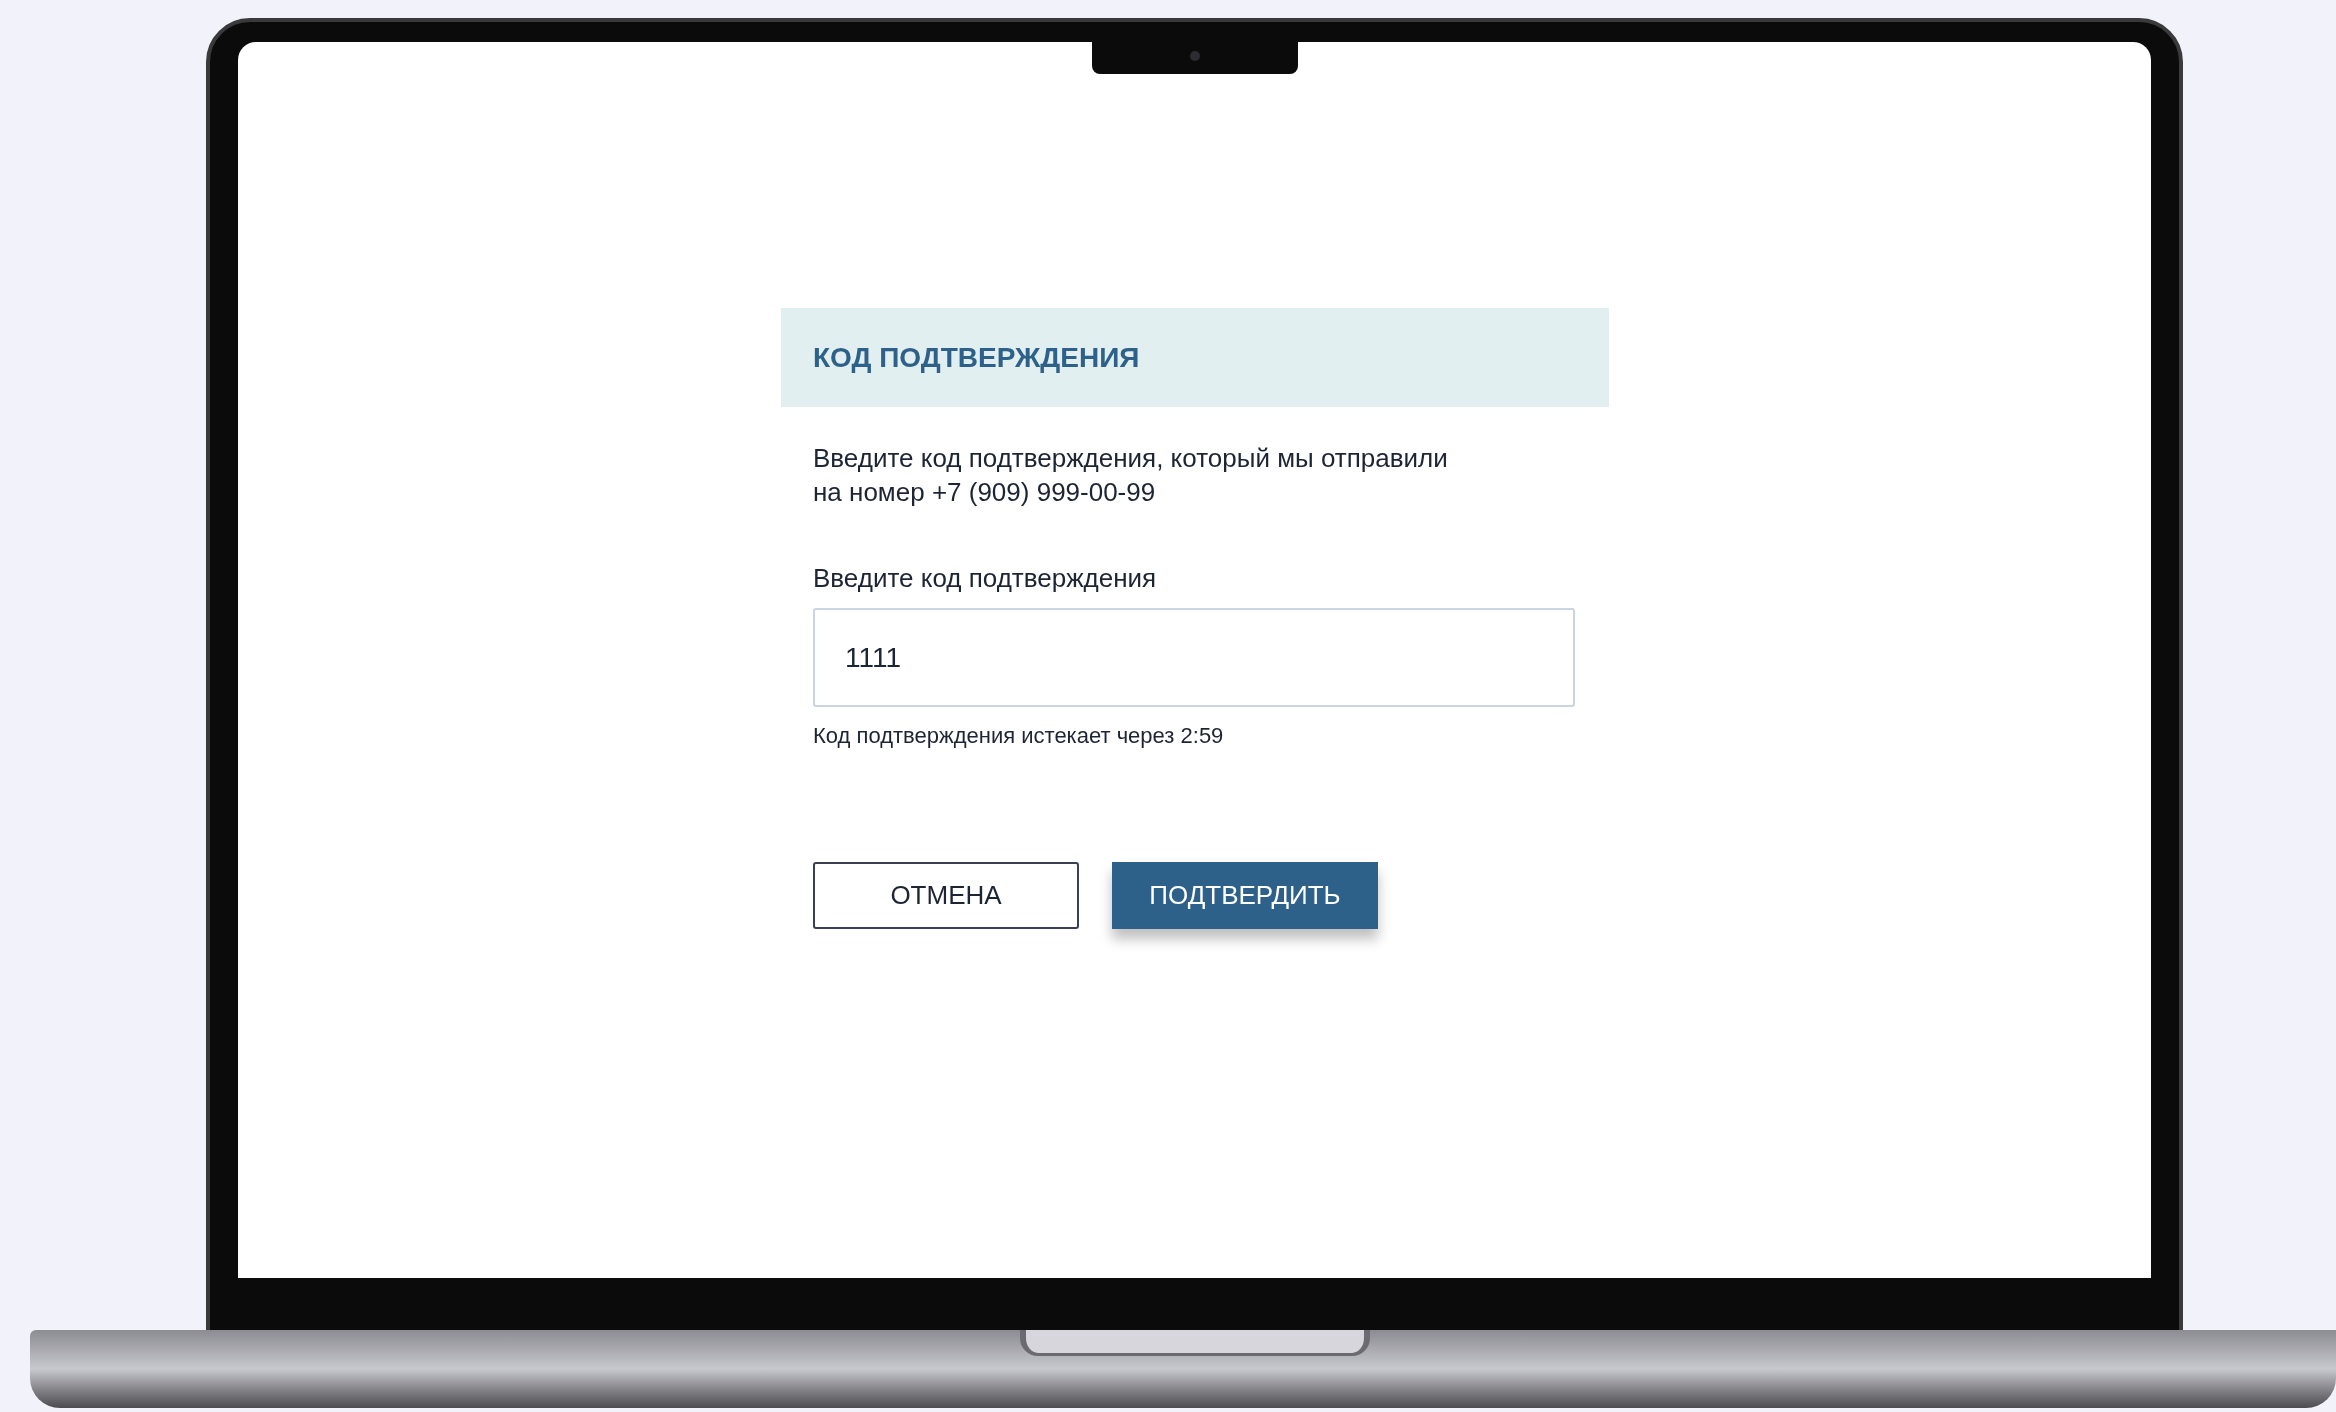 The width and height of the screenshot is (2336, 1412). Describe the element at coordinates (1245, 895) in the screenshot. I see `confirm-button: ПОДТВЕРДИТЬ` at that location.